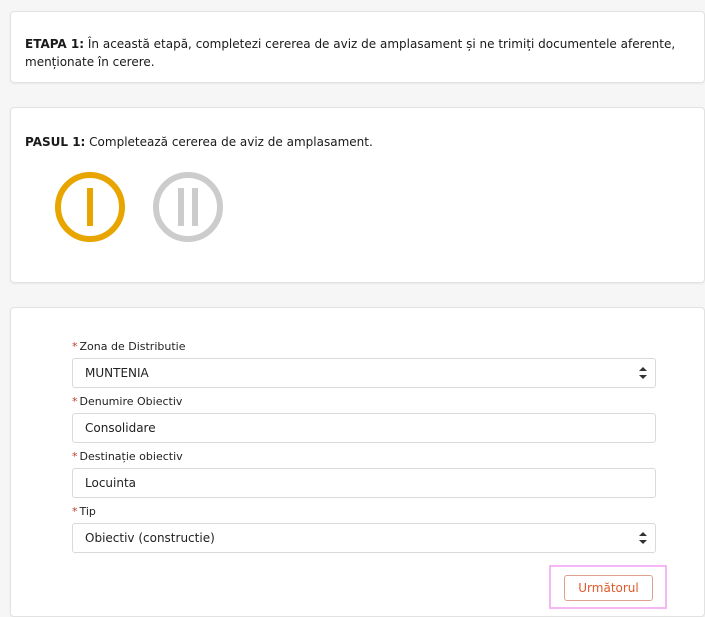 The width and height of the screenshot is (705, 617). What do you see at coordinates (55, 44) in the screenshot?
I see `stage-prefix: ETAPA 1:` at bounding box center [55, 44].